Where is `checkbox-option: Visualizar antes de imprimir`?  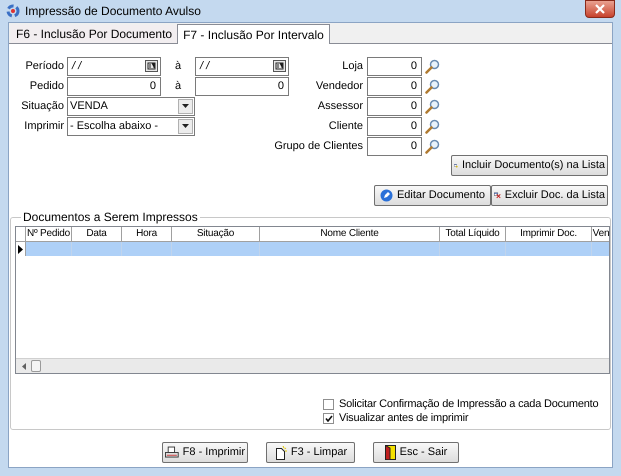
checkbox-option: Visualizar antes de imprimir is located at coordinates (395, 418).